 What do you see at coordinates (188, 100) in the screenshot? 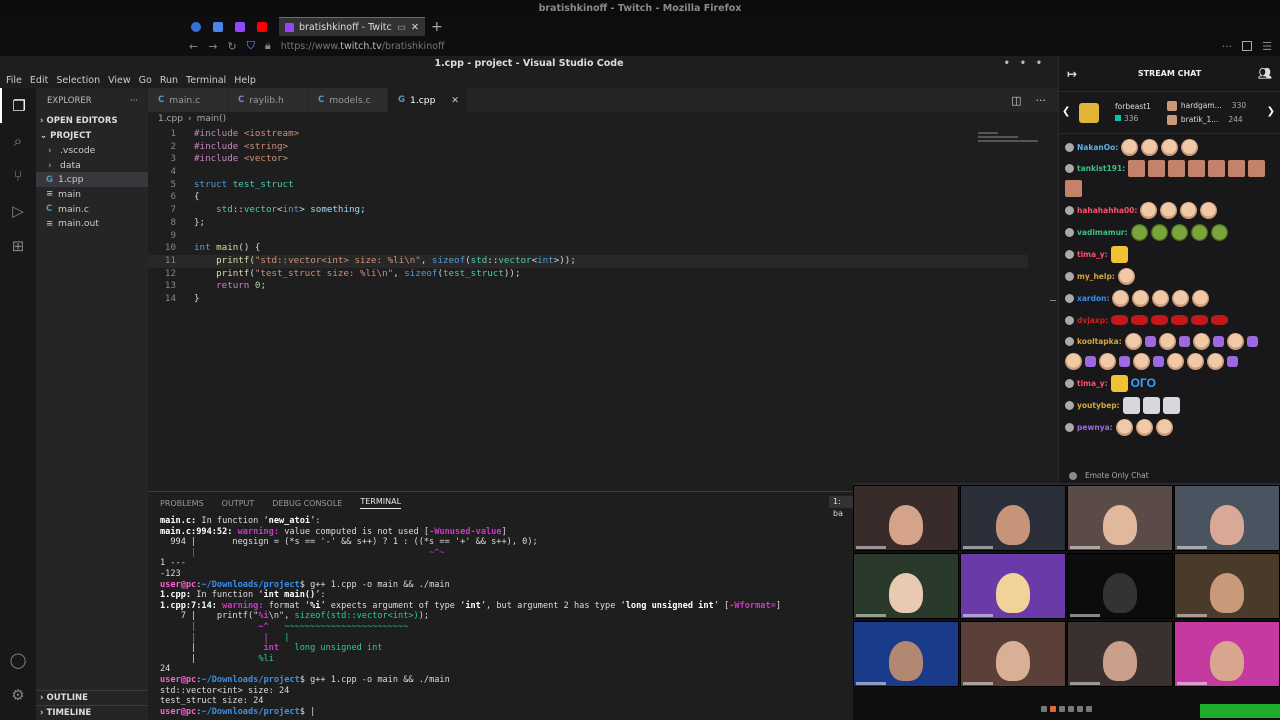
I see `tab-main-c: Cmain.c` at bounding box center [188, 100].